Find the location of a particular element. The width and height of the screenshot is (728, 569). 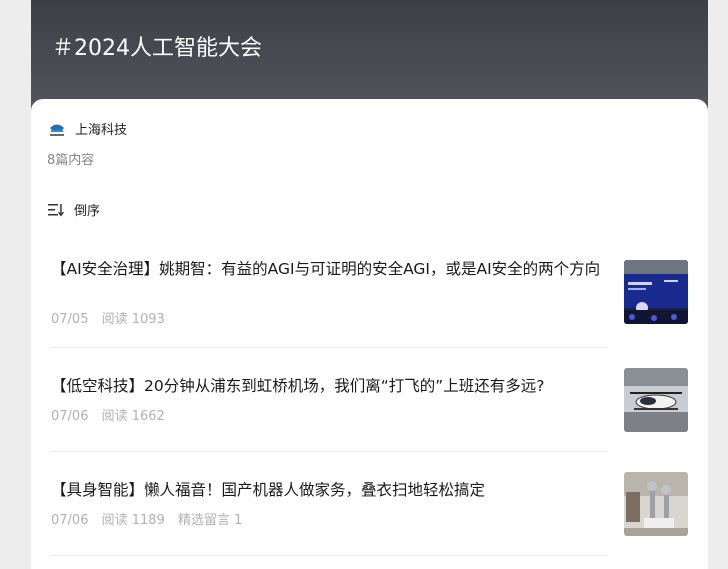

robot-arm-photo is located at coordinates (656, 504).